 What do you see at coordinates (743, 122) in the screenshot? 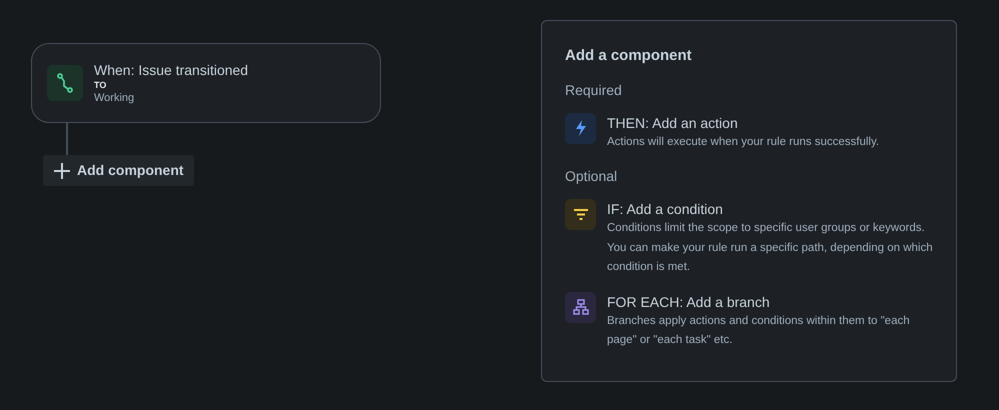
I see `component-option: THEN: Add an action` at bounding box center [743, 122].